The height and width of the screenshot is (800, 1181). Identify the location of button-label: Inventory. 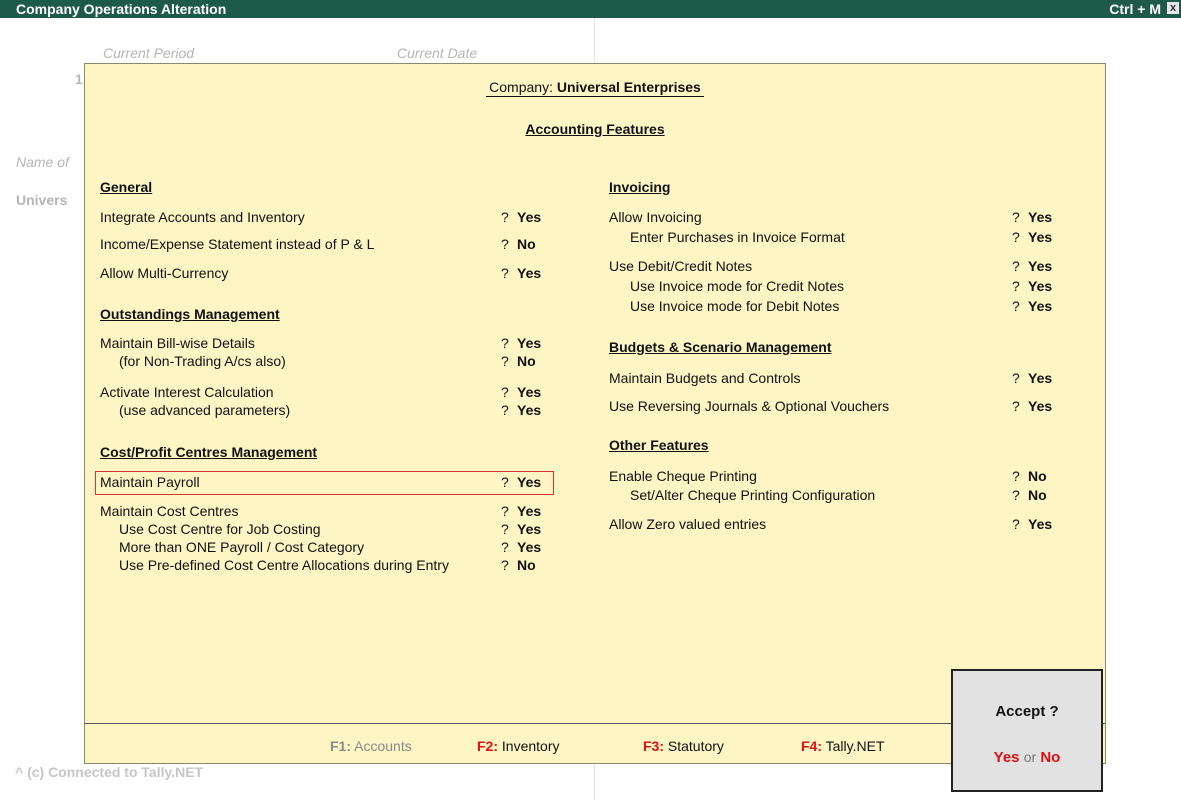
(530, 746).